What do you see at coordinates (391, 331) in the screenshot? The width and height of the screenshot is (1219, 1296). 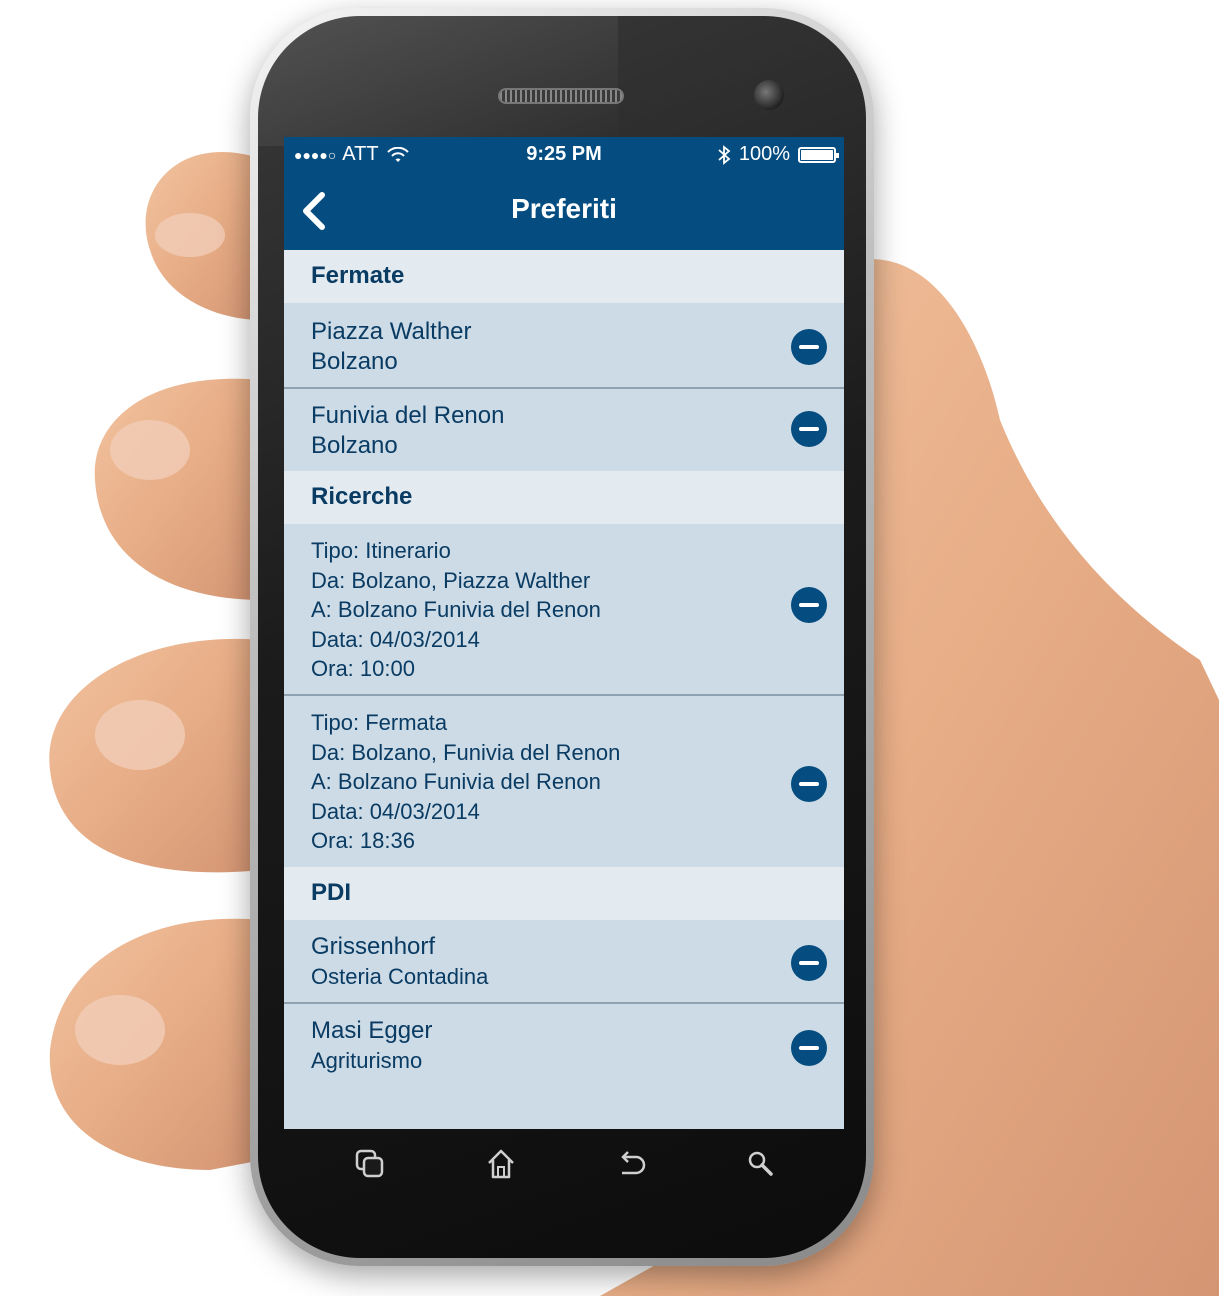 I see `item-title: Piazza Walther` at bounding box center [391, 331].